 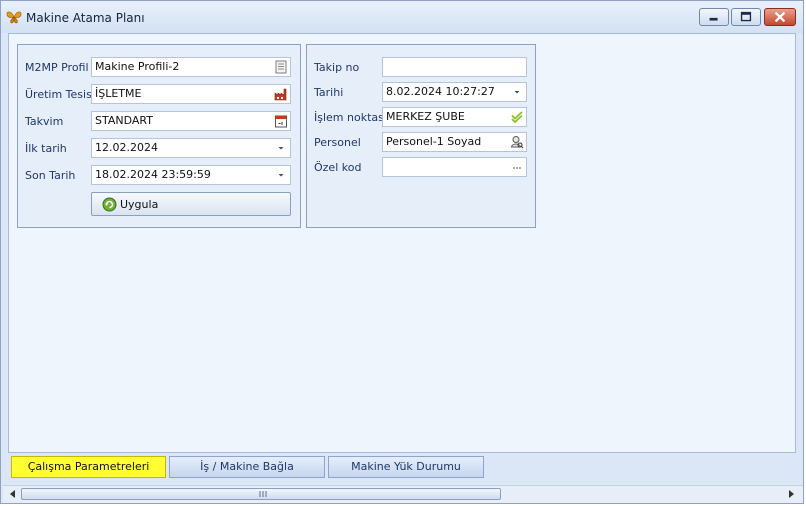 What do you see at coordinates (454, 167) in the screenshot?
I see `special-code-field` at bounding box center [454, 167].